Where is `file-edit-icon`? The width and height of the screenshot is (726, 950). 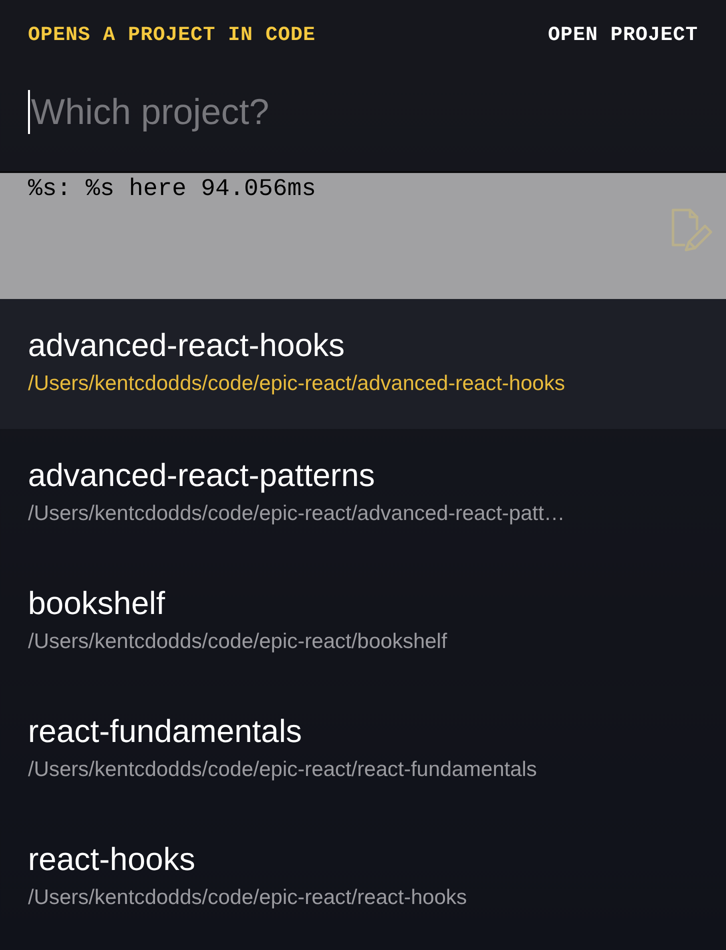 file-edit-icon is located at coordinates (692, 230).